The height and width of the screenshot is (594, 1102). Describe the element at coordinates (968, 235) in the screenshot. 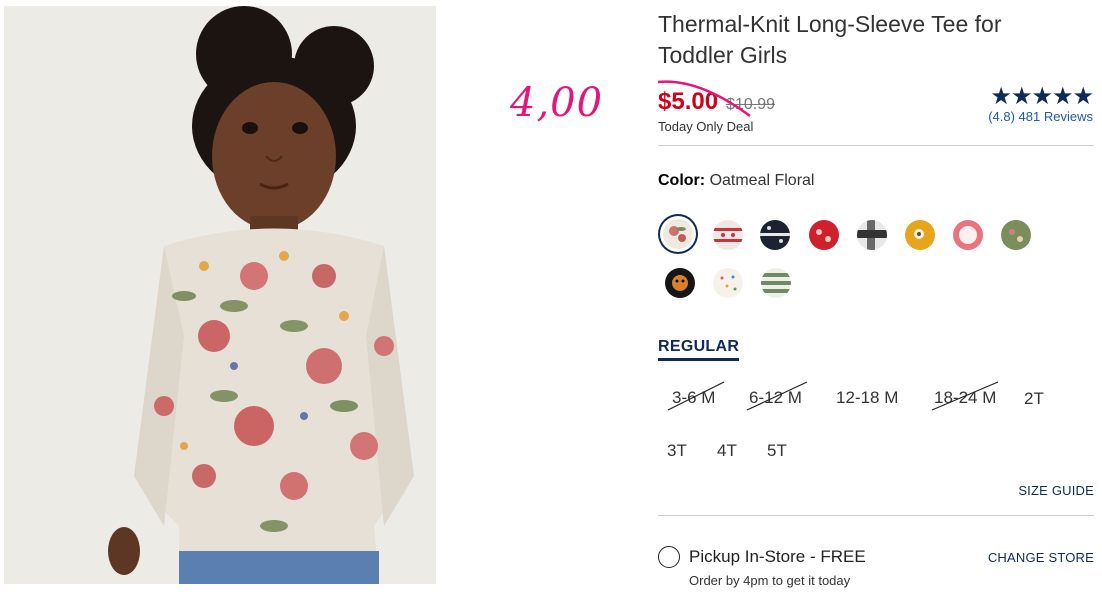

I see `swatch-pink-white` at that location.